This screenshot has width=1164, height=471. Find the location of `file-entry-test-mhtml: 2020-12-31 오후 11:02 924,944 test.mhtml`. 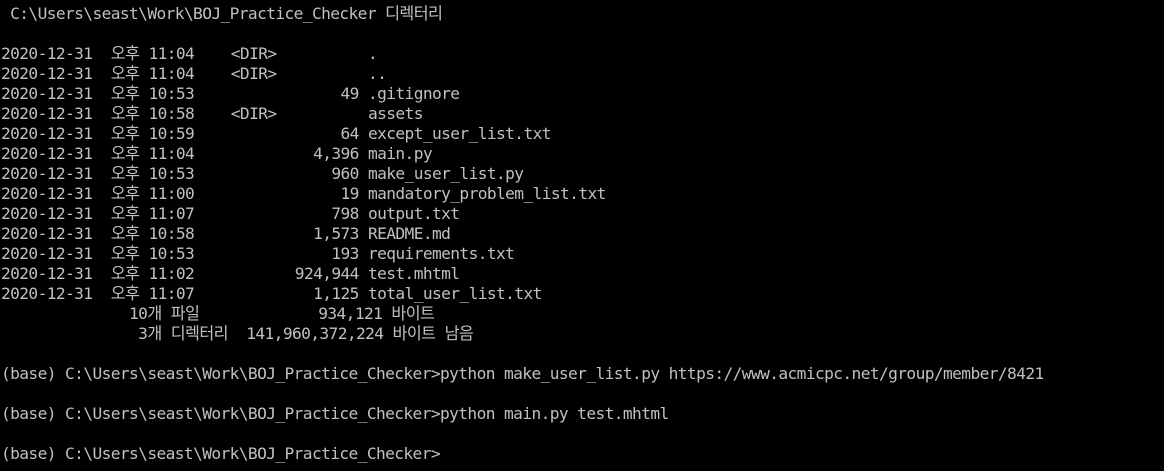

file-entry-test-mhtml: 2020-12-31 오후 11:02 924,944 test.mhtml is located at coordinates (230, 273).